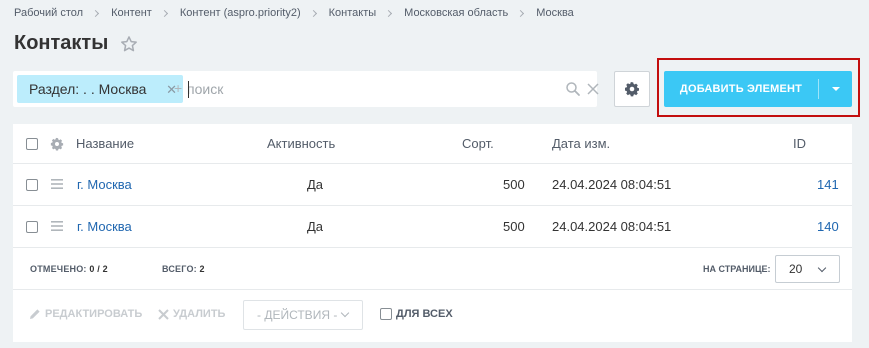 This screenshot has width=869, height=348. I want to click on row-id-link: 141, so click(828, 184).